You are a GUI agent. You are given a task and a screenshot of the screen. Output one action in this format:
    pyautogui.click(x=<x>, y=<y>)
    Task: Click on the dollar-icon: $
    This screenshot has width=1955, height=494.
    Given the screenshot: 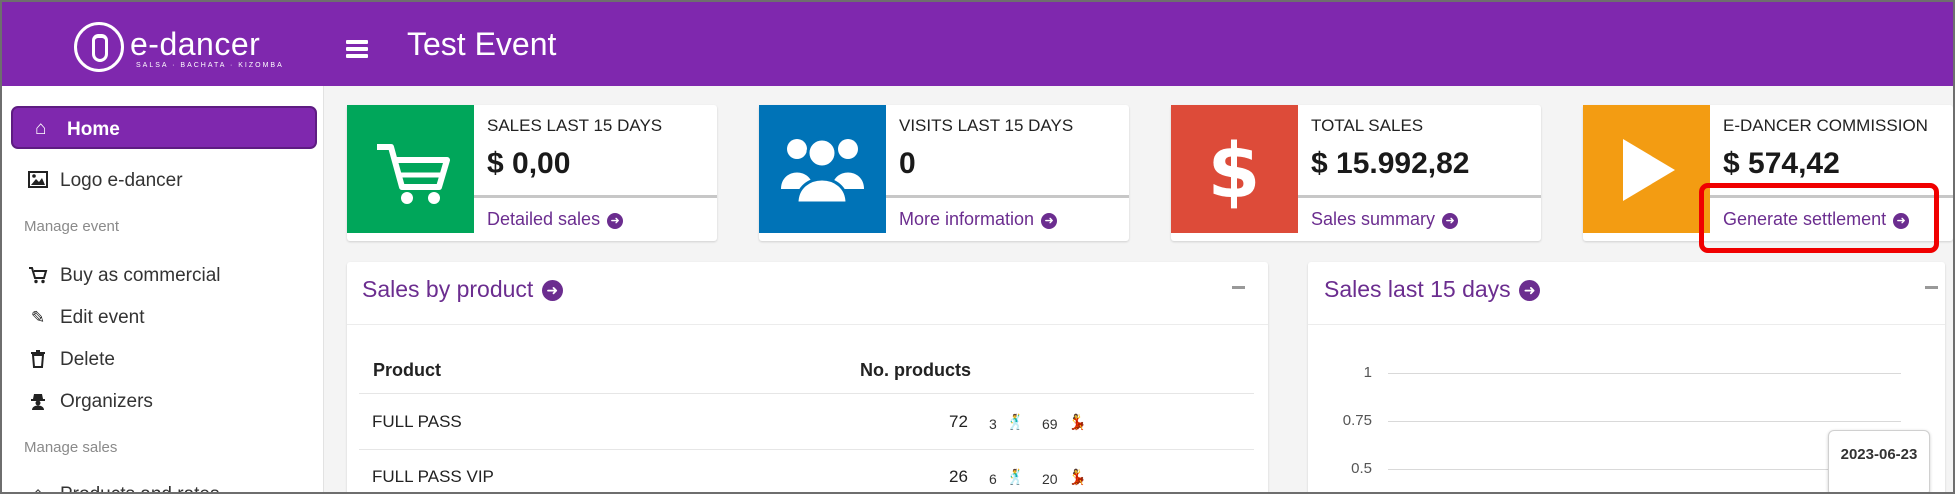 What is the action you would take?
    pyautogui.click(x=1234, y=169)
    